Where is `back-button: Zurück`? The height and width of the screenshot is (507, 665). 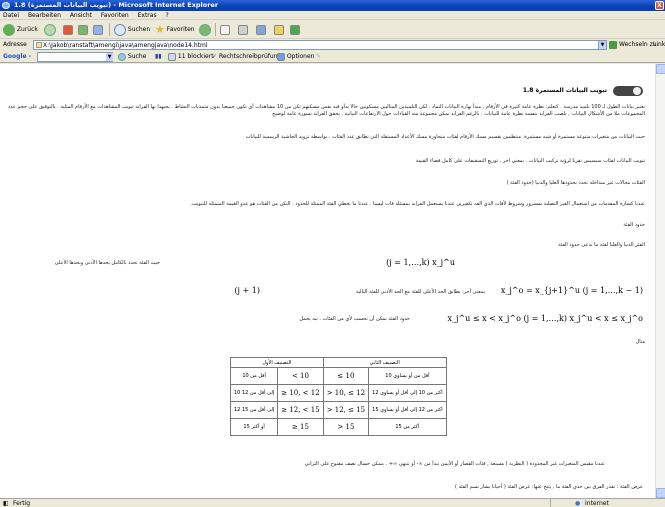
back-button: Zurück is located at coordinates (20, 29).